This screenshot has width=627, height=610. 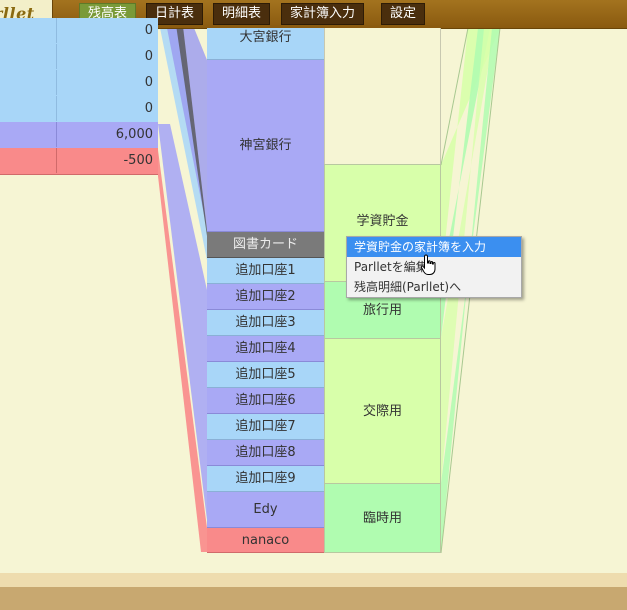 I want to click on balance-value: 6,000, so click(x=134, y=134).